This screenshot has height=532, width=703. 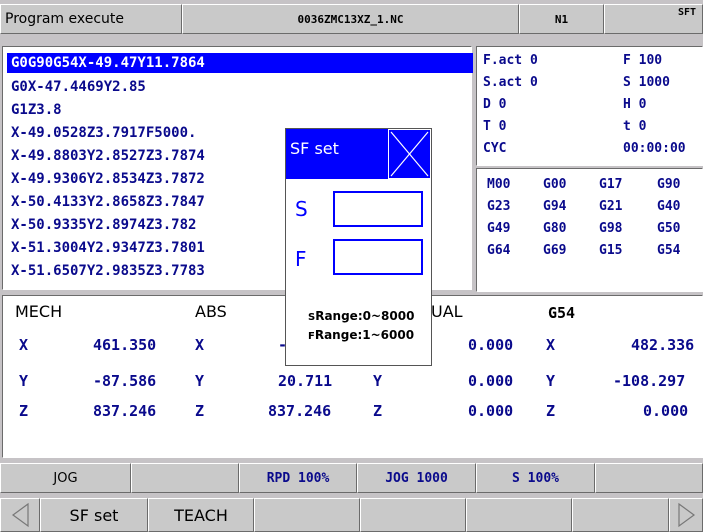 I want to click on modal-code: M00, so click(x=499, y=184).